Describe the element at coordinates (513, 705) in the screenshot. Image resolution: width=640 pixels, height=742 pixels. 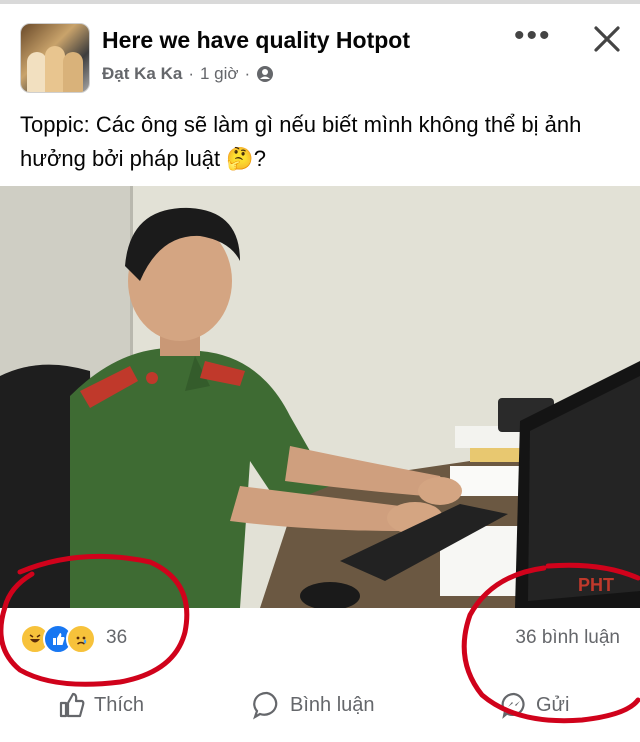
I see `messenger-icon` at that location.